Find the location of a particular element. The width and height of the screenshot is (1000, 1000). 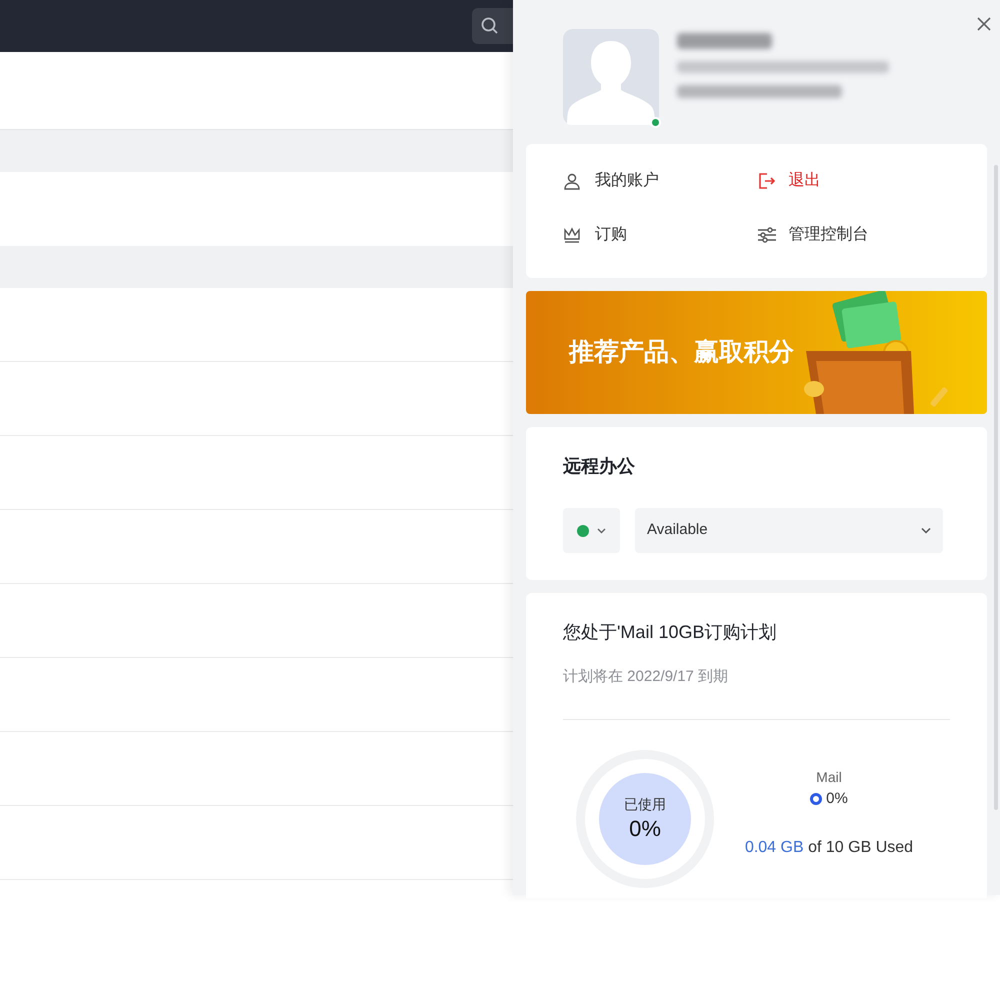

legend-label: Mail is located at coordinates (829, 777).